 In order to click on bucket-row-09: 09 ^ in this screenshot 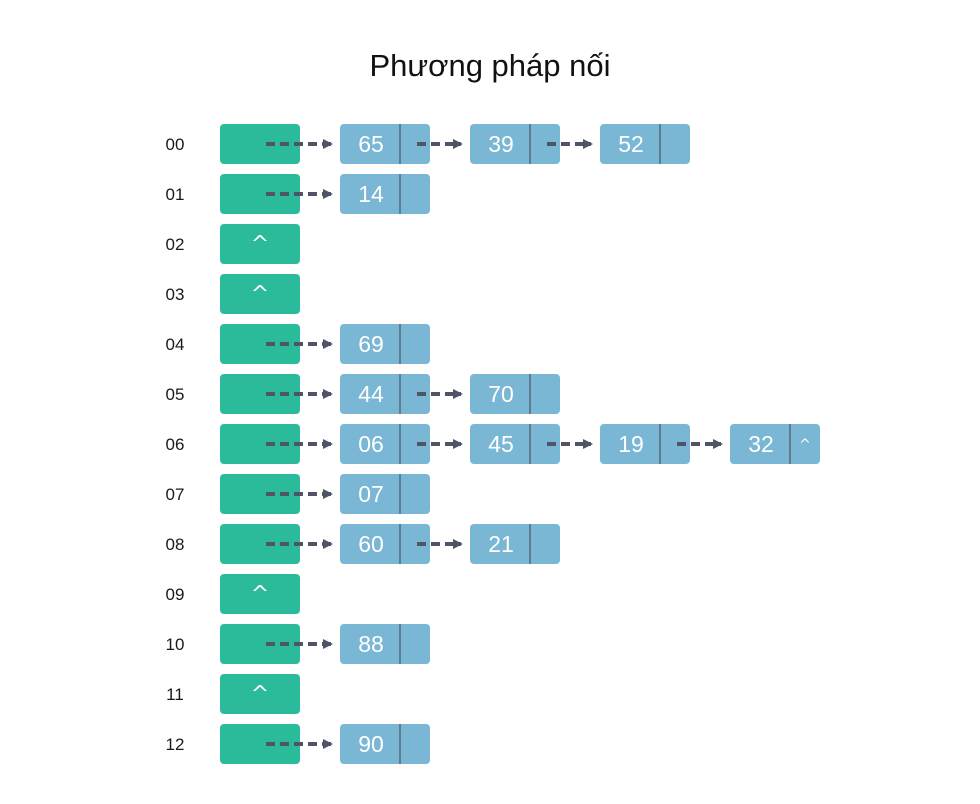, I will do `click(233, 594)`.